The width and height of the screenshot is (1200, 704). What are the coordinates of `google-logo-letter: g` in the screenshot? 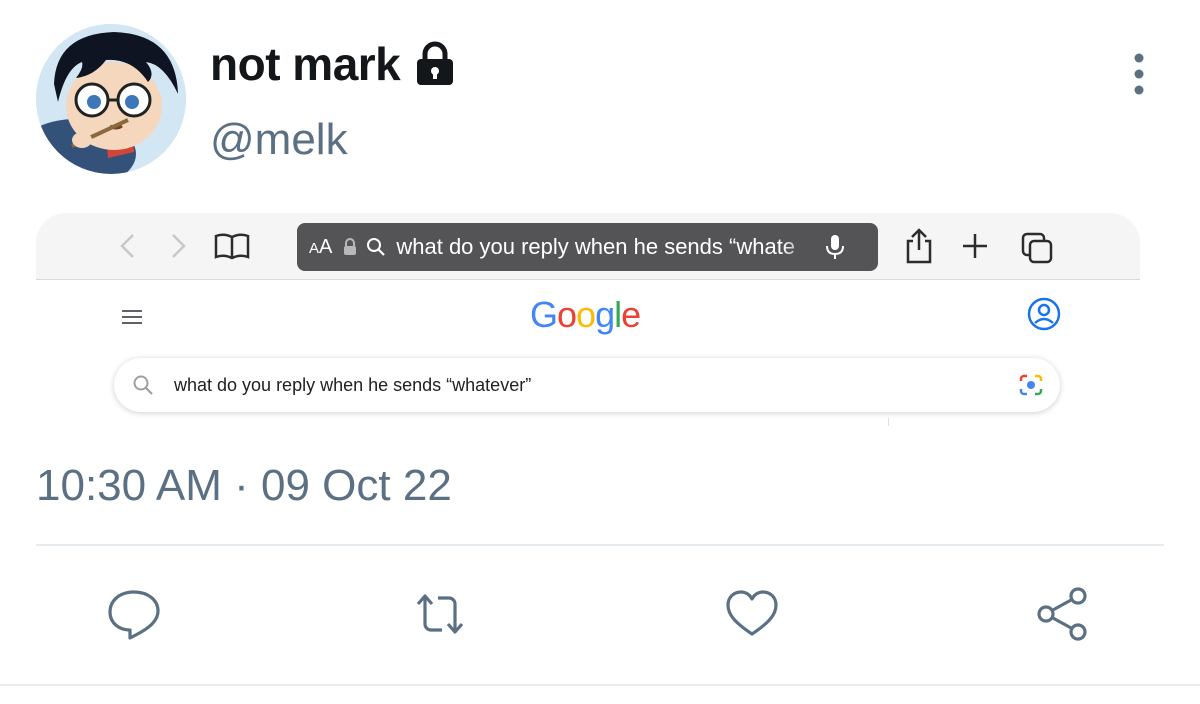 It's located at (605, 314).